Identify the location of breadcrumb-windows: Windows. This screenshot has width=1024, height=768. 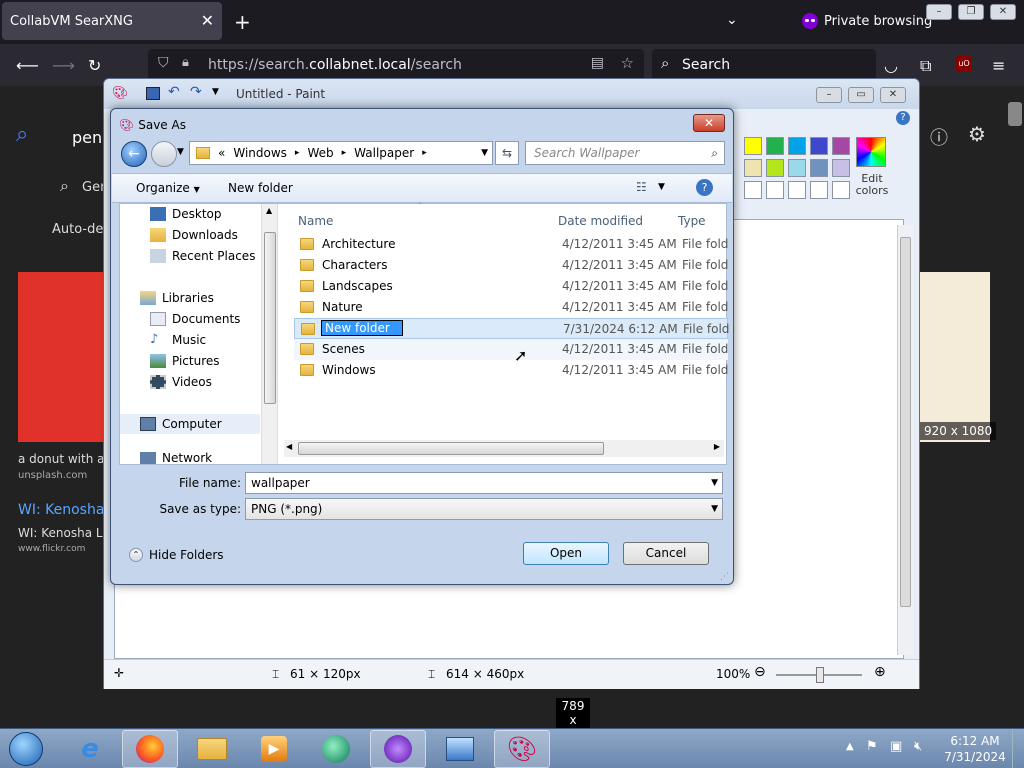
(260, 153).